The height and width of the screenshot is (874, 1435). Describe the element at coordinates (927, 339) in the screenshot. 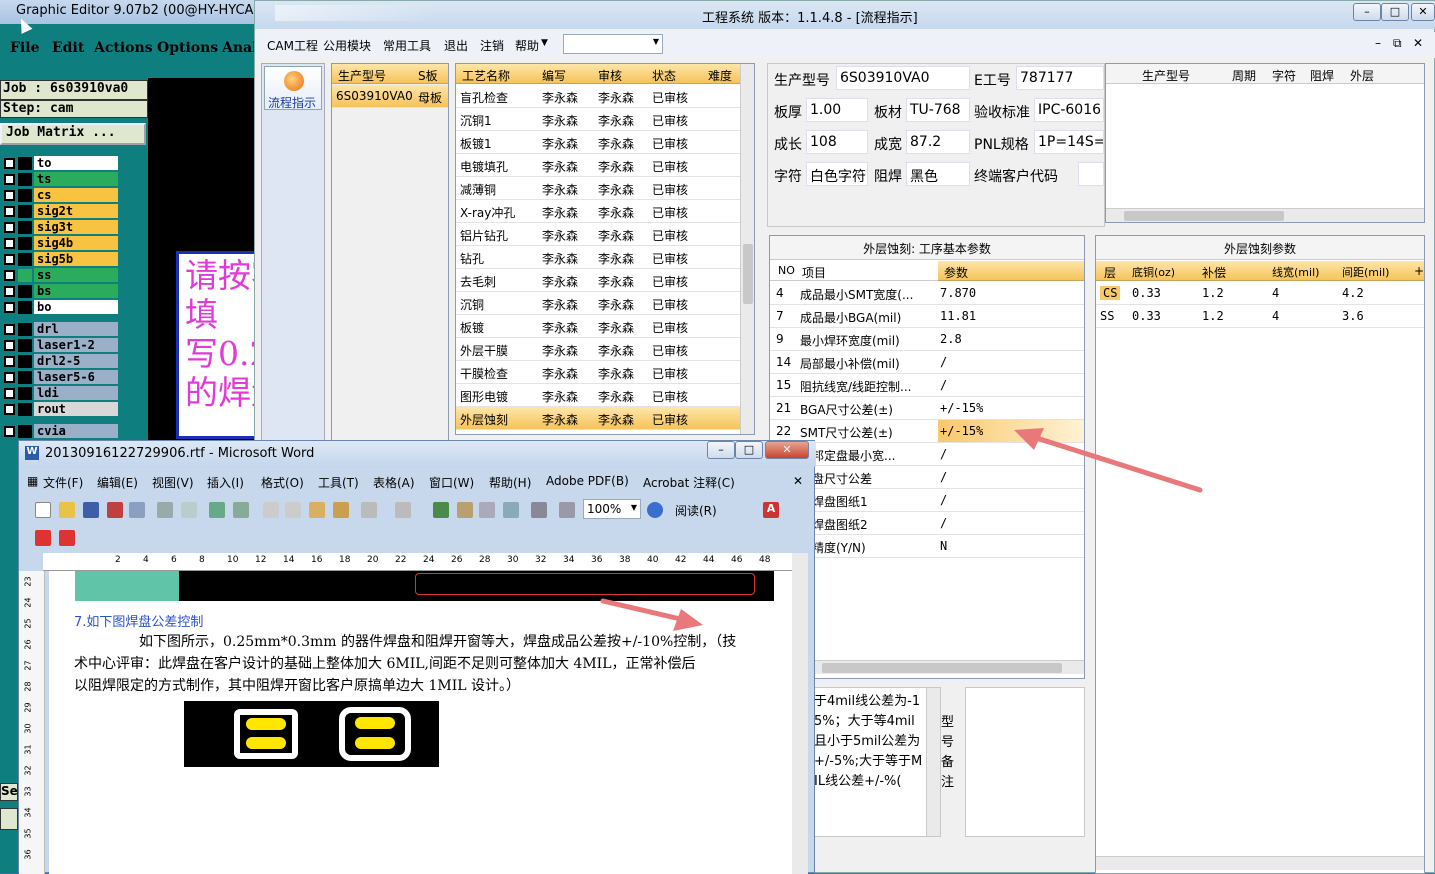

I see `param-row: 9 最小焊环宽度(mil) 2.8` at that location.